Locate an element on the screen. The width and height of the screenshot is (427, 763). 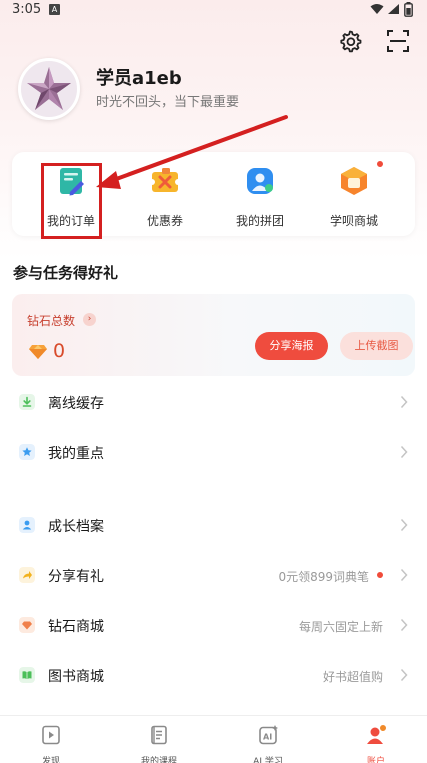
profile-icon is located at coordinates (27, 525).